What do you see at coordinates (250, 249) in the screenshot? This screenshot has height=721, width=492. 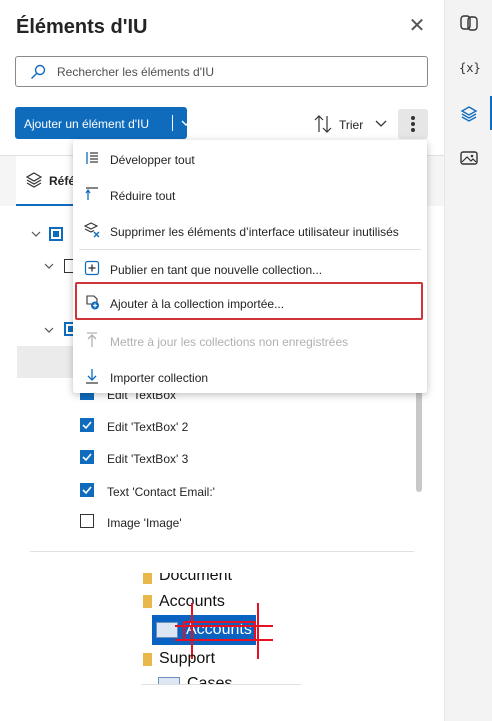 I see `menu-separator` at bounding box center [250, 249].